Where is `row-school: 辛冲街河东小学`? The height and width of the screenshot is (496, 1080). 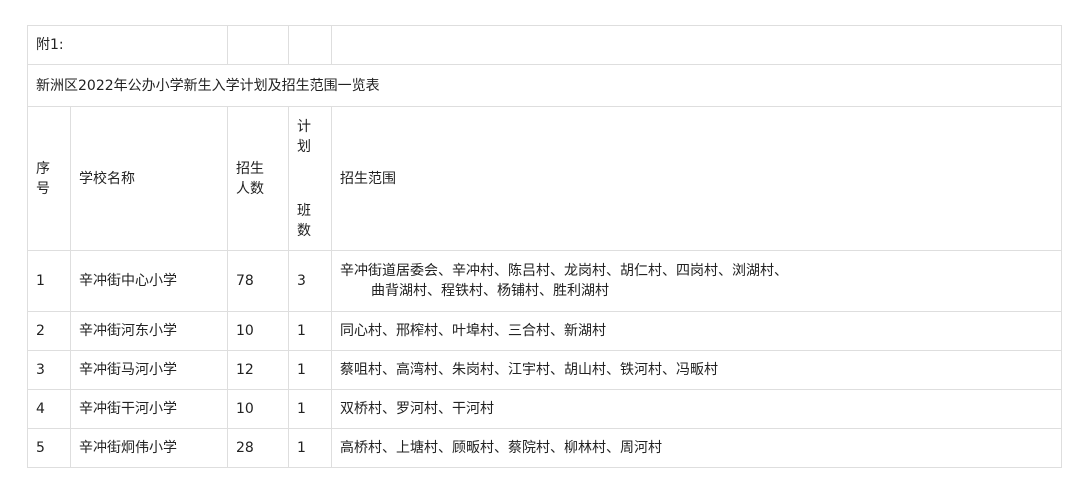 row-school: 辛冲街河东小学 is located at coordinates (149, 331).